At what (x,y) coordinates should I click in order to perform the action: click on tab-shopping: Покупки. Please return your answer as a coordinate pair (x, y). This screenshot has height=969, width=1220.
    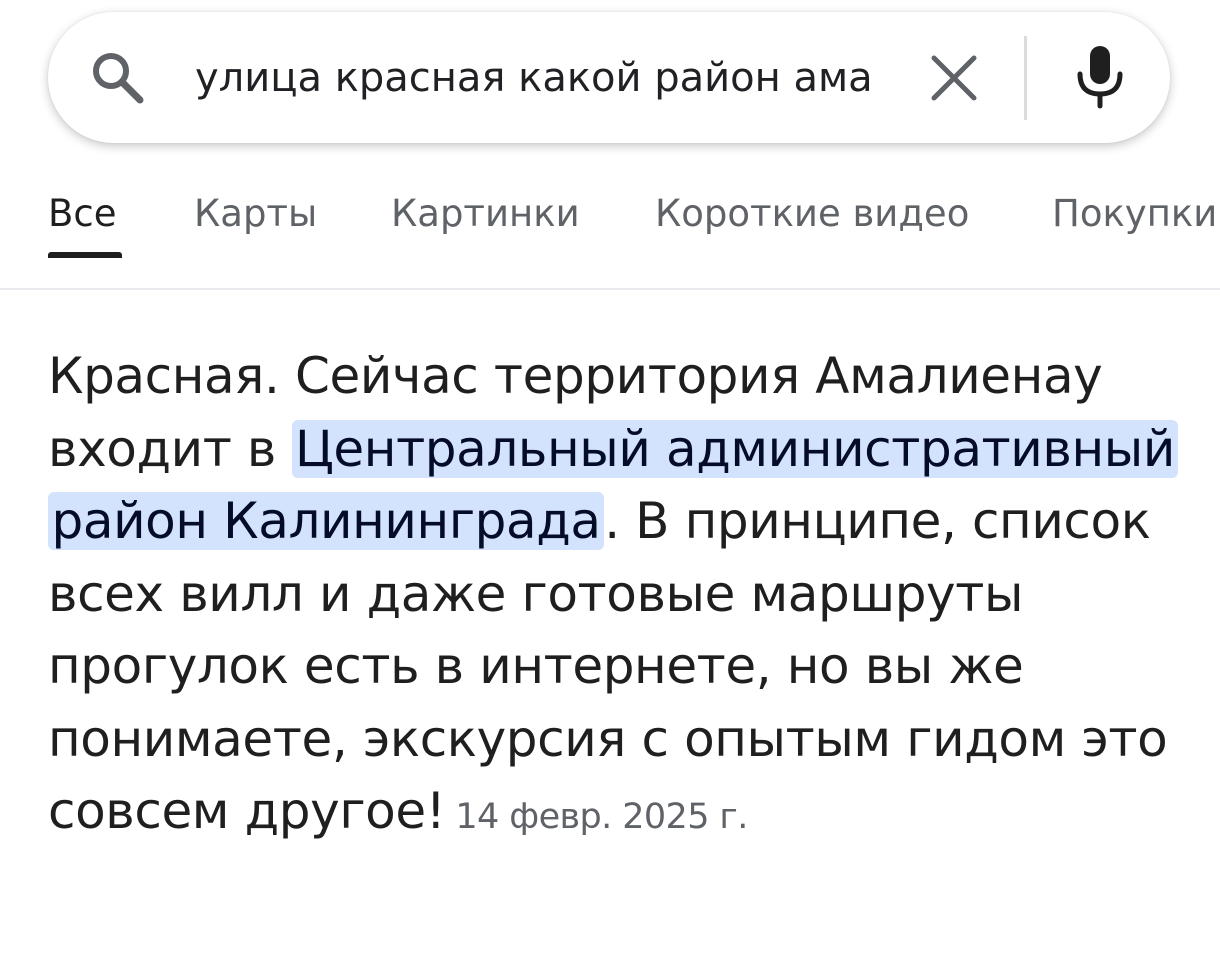
    Looking at the image, I should click on (1134, 213).